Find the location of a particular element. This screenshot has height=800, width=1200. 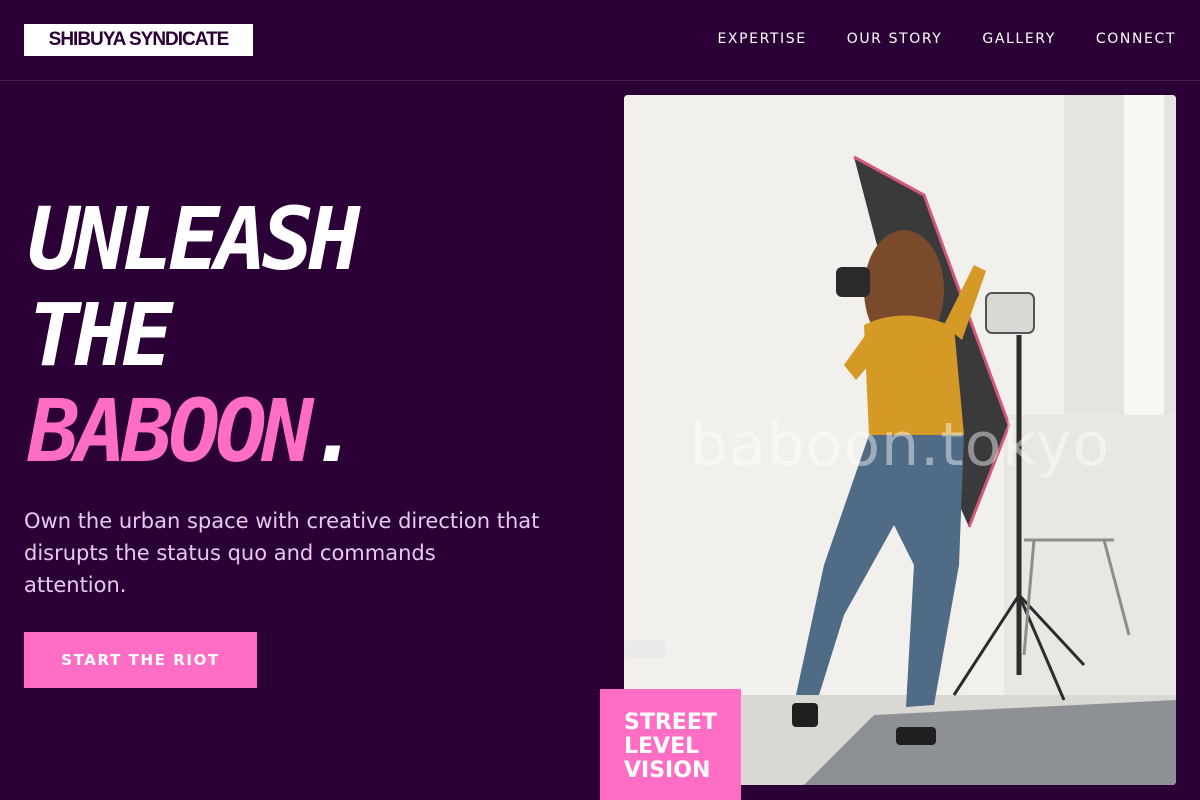

headline-line-3: BABOON. is located at coordinates (194, 432).